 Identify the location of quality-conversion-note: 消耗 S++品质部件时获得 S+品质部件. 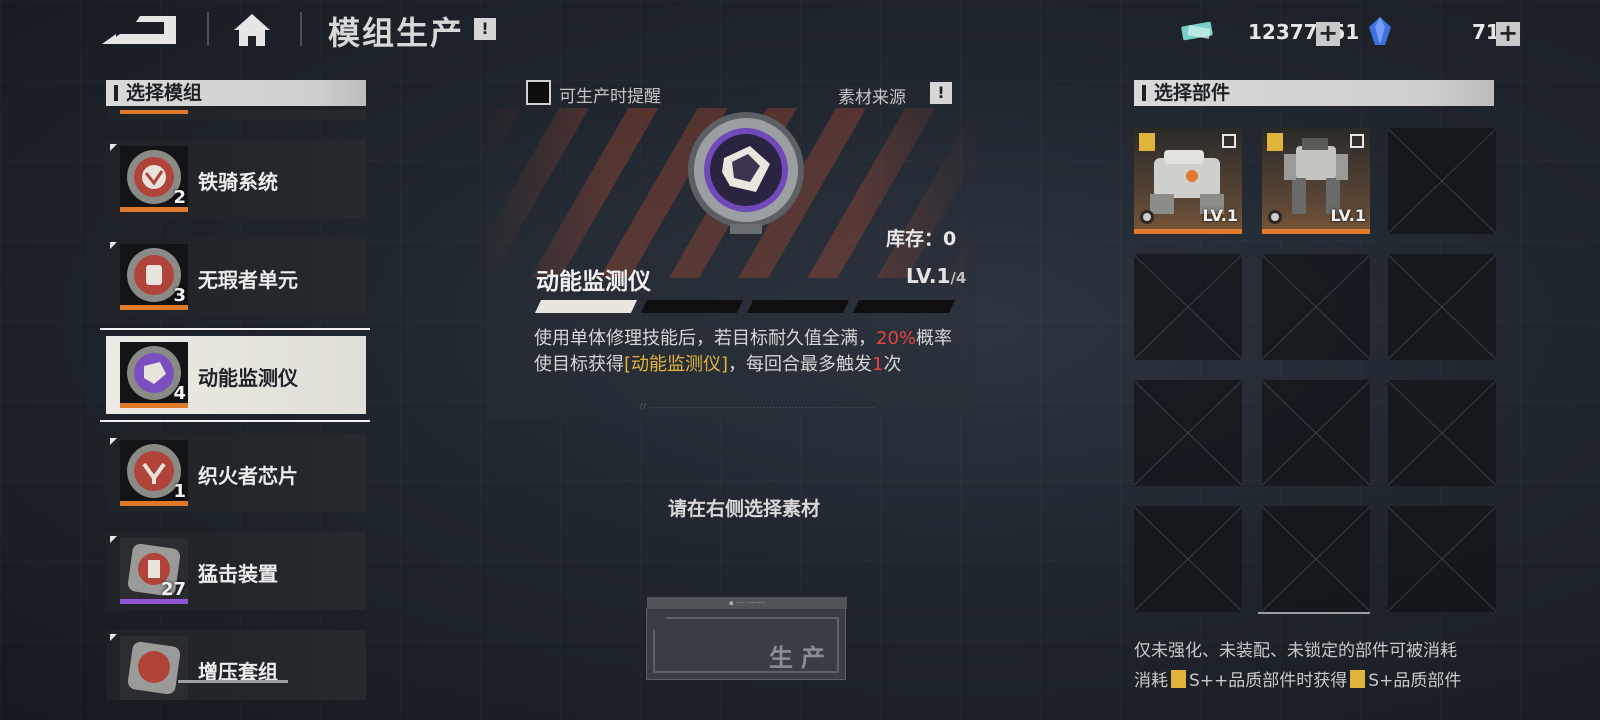
(1297, 678).